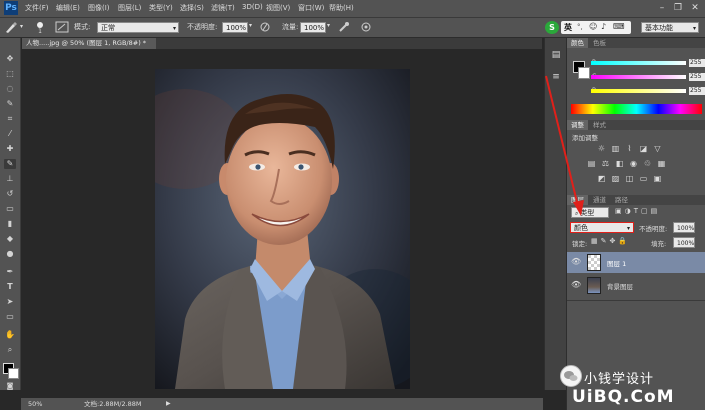  Describe the element at coordinates (619, 164) in the screenshot. I see `black-white-icon: ◧` at that location.